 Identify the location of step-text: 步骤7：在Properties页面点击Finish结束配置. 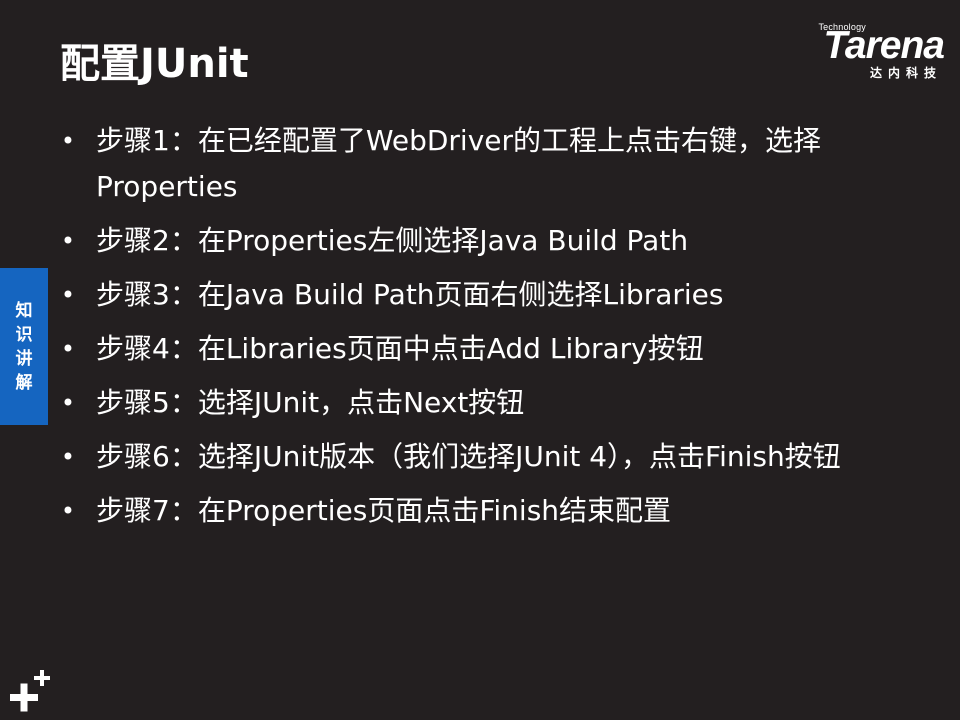
(384, 510).